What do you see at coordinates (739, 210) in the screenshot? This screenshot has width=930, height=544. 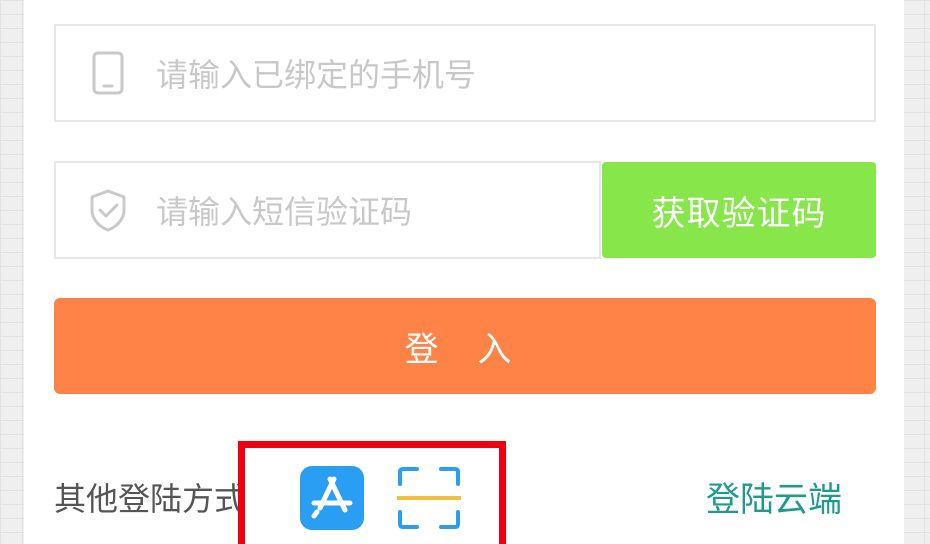 I see `get-code-button: 获取验证码` at bounding box center [739, 210].